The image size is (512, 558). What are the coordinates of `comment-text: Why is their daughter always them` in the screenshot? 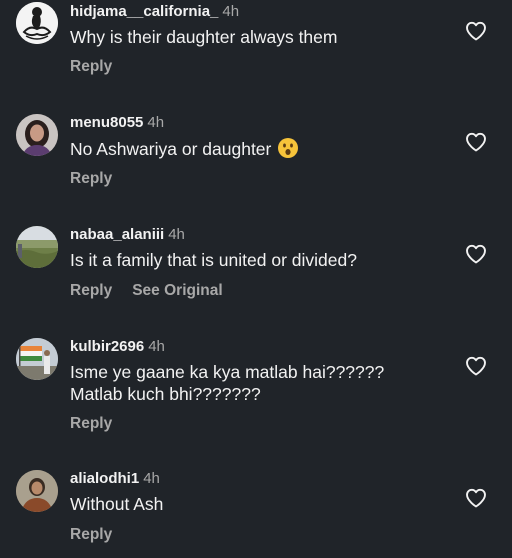 It's located at (260, 37).